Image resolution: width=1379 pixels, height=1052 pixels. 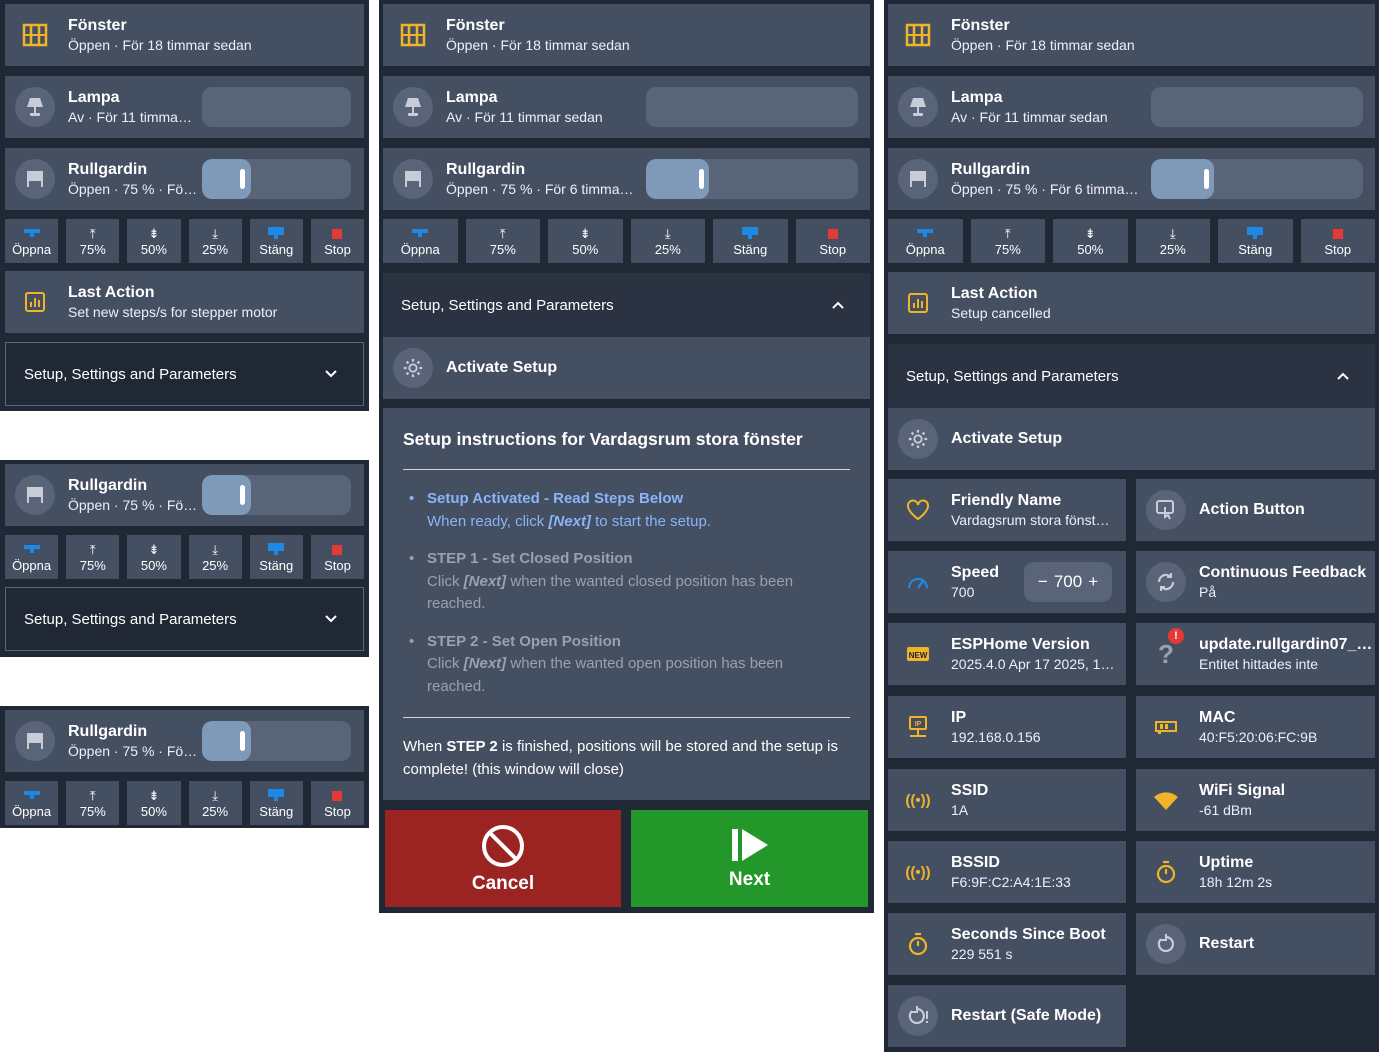 What do you see at coordinates (1007, 1016) in the screenshot?
I see `restart-safe-mode-button: Restart (Safe Mode)` at bounding box center [1007, 1016].